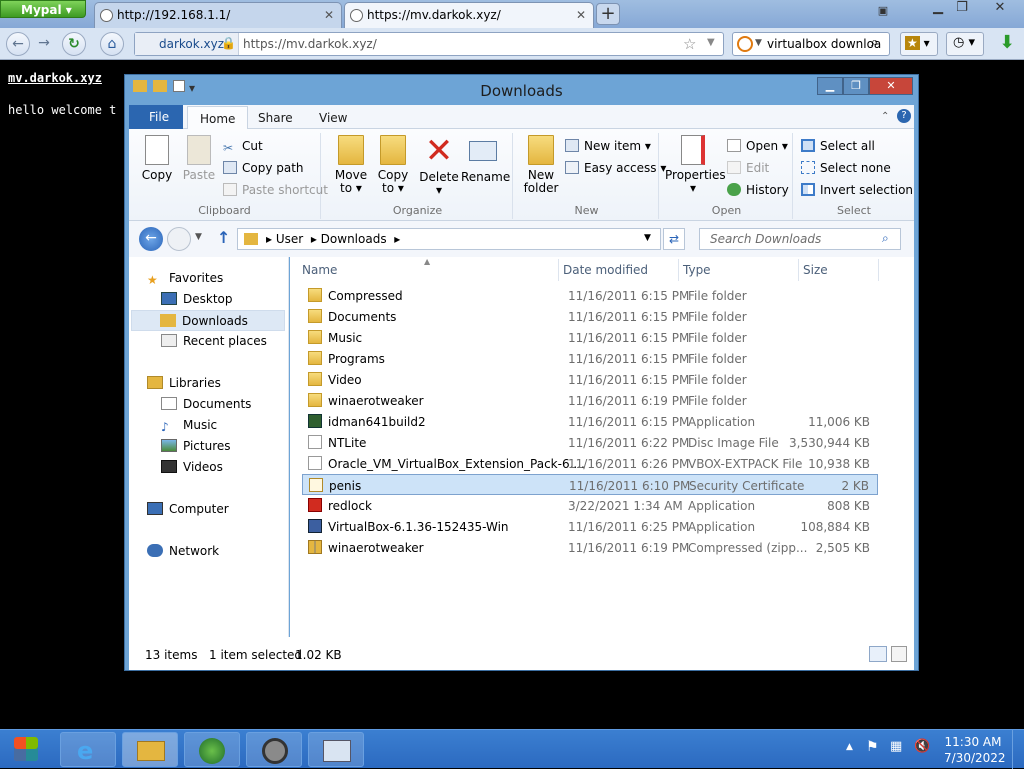 The image size is (1024, 769). What do you see at coordinates (615, 168) in the screenshot?
I see `easy-access-button: Easy access ▾` at bounding box center [615, 168].